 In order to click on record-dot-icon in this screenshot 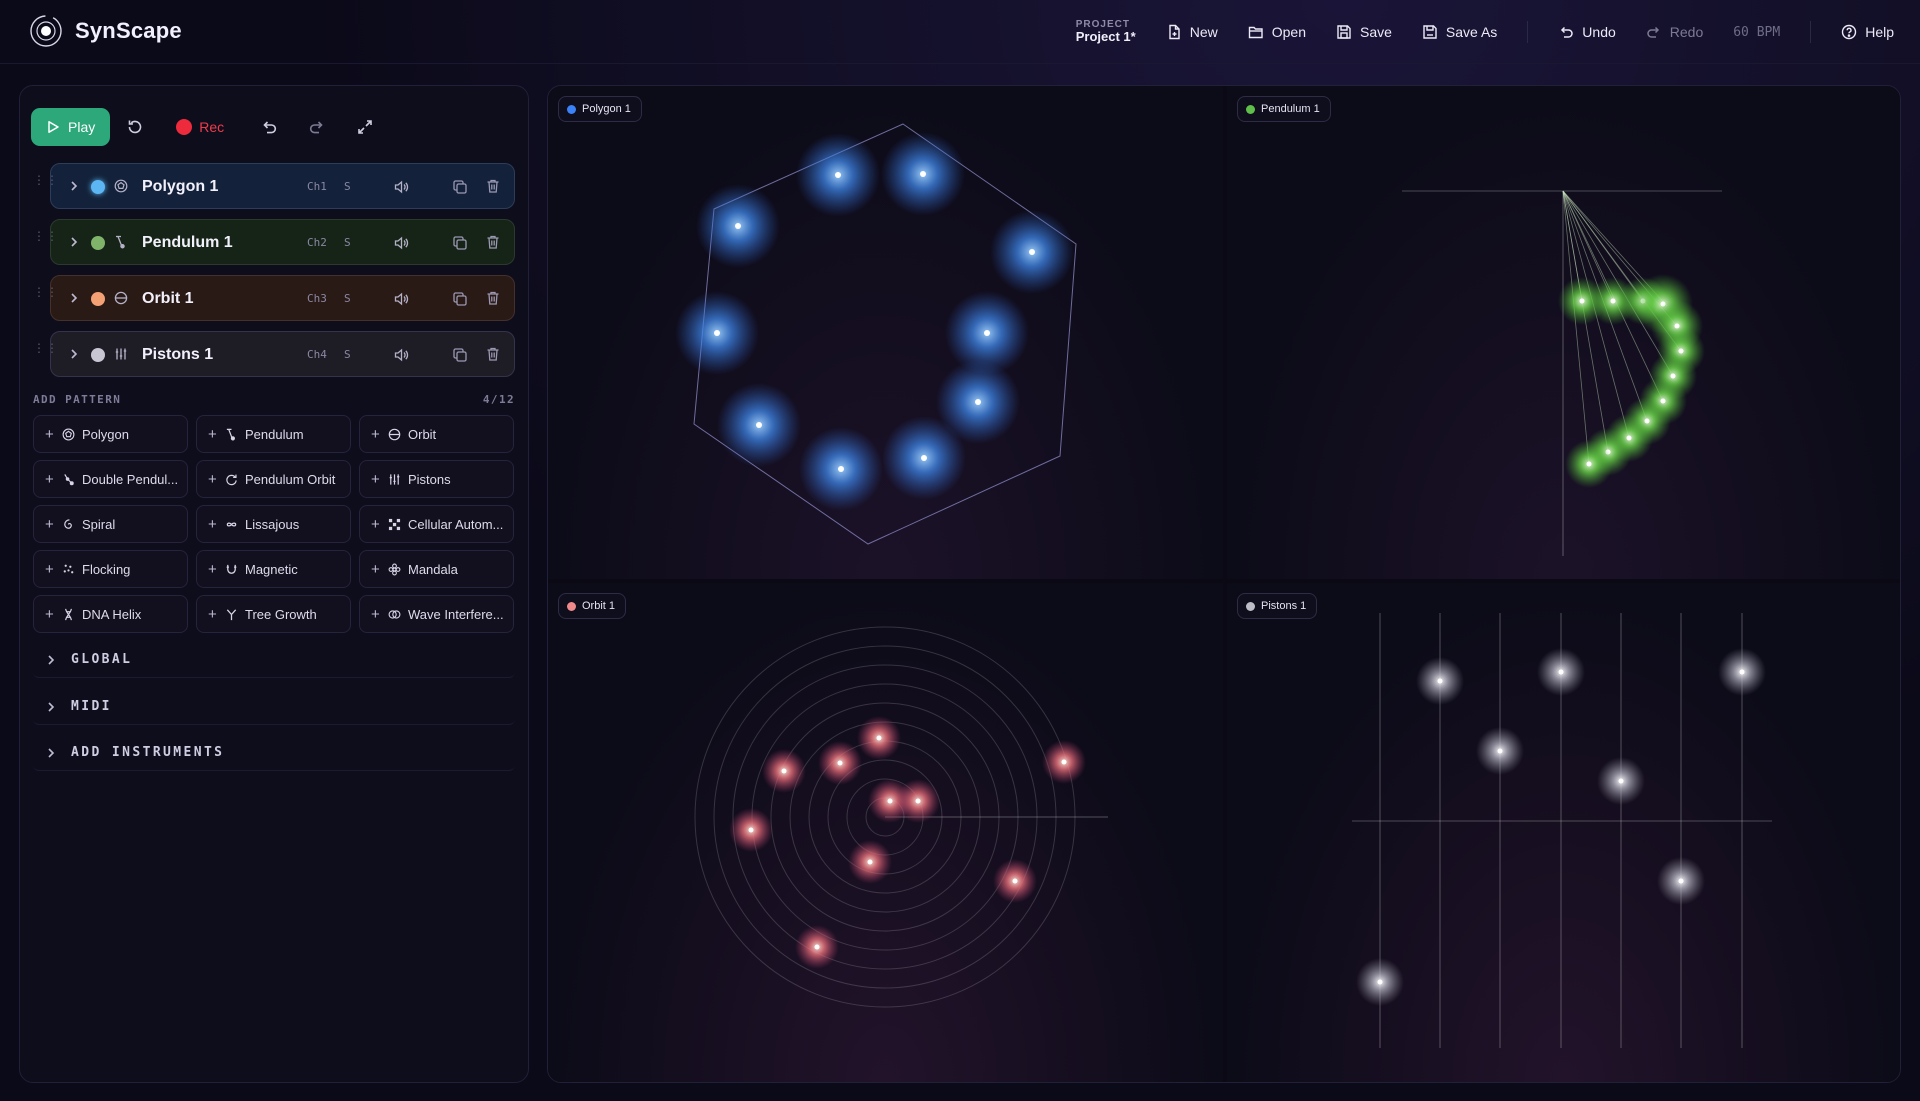, I will do `click(184, 127)`.